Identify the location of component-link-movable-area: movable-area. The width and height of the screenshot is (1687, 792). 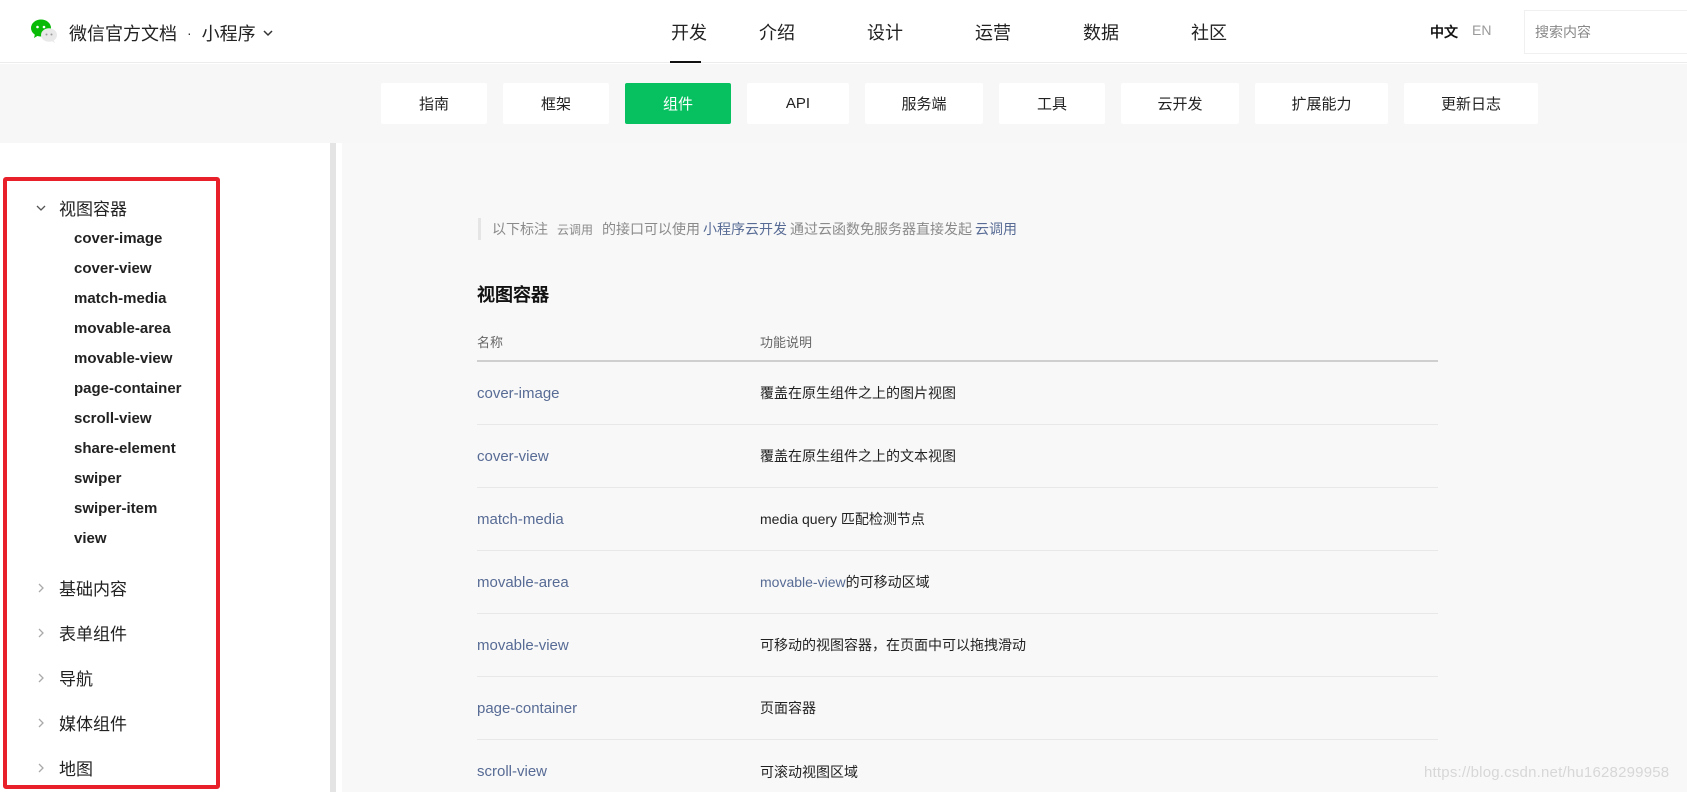
(618, 582).